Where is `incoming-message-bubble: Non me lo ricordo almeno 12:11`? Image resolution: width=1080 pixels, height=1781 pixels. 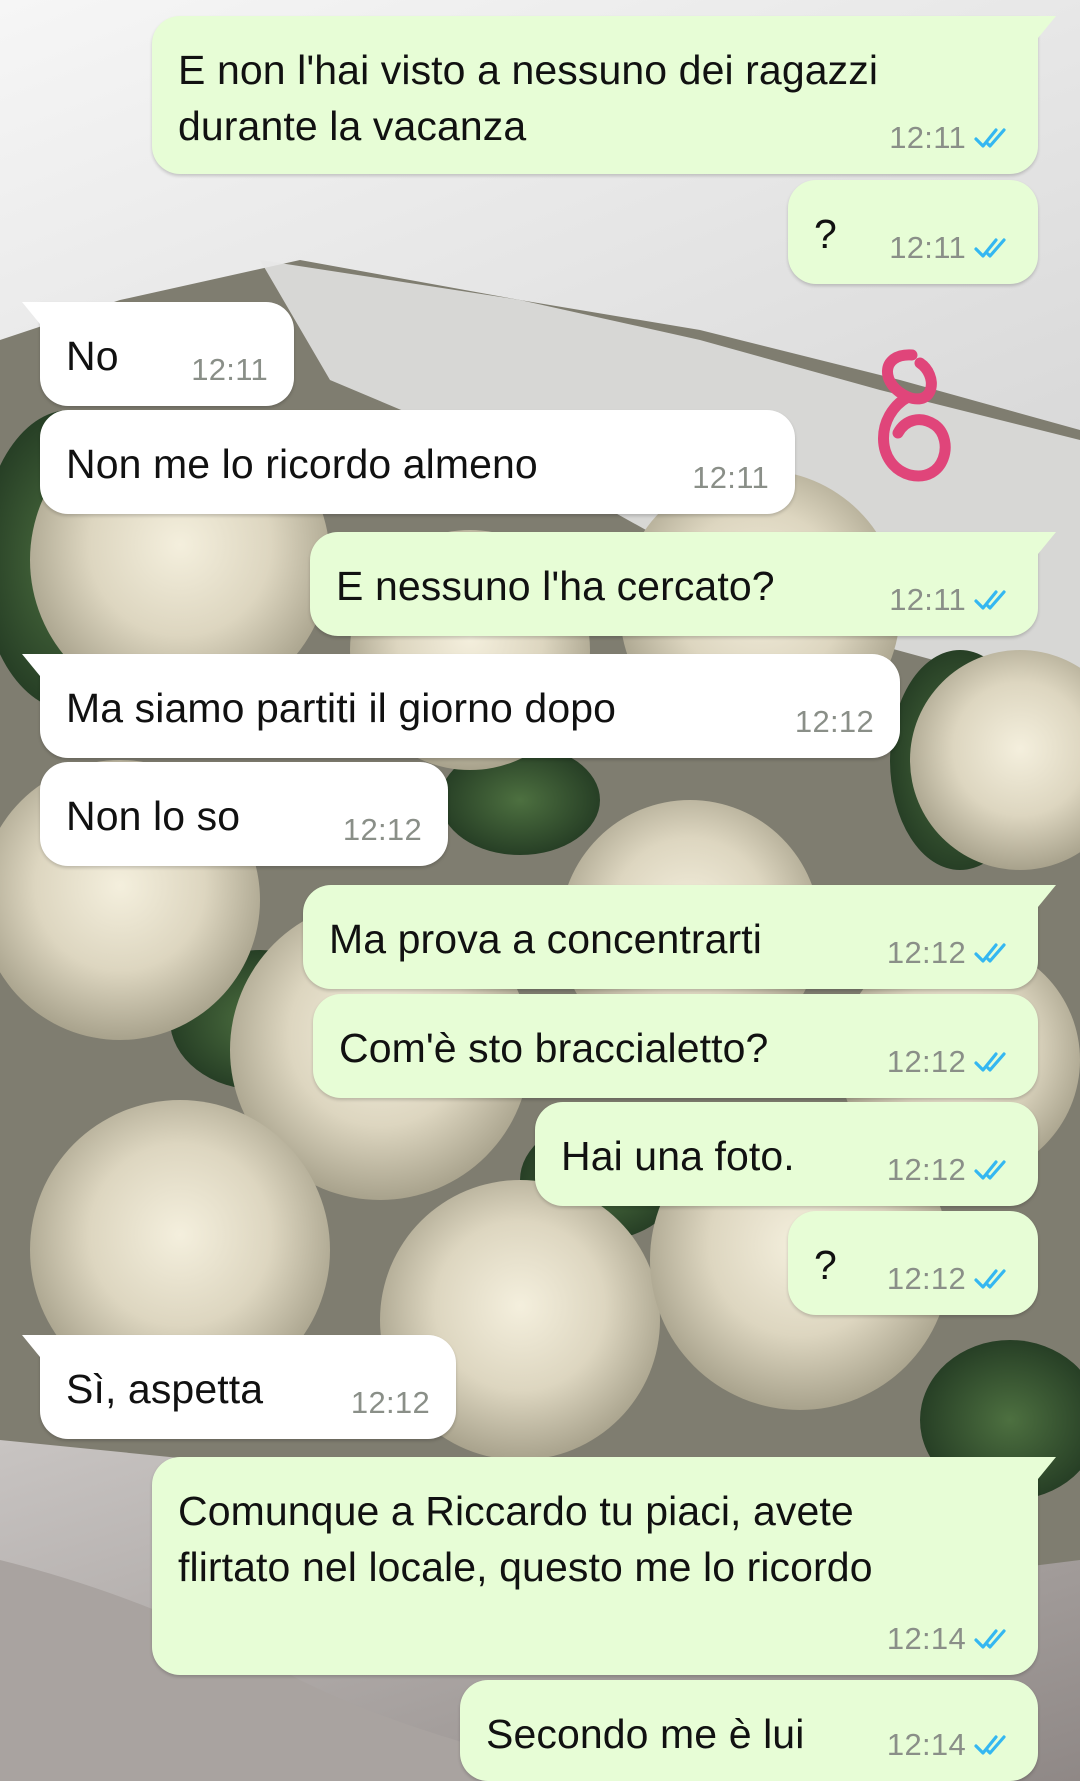 incoming-message-bubble: Non me lo ricordo almeno 12:11 is located at coordinates (417, 462).